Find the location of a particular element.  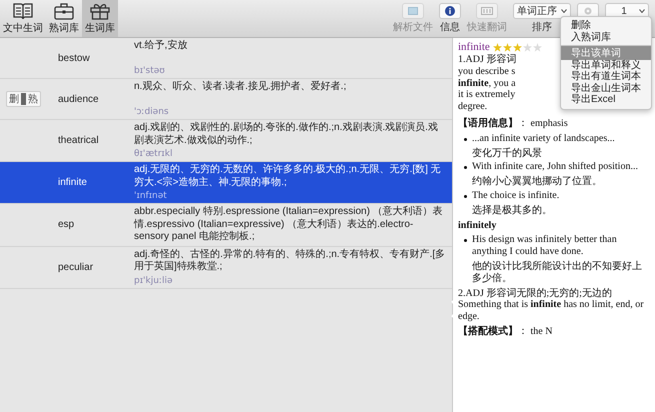

word-text: bestow is located at coordinates (74, 58).